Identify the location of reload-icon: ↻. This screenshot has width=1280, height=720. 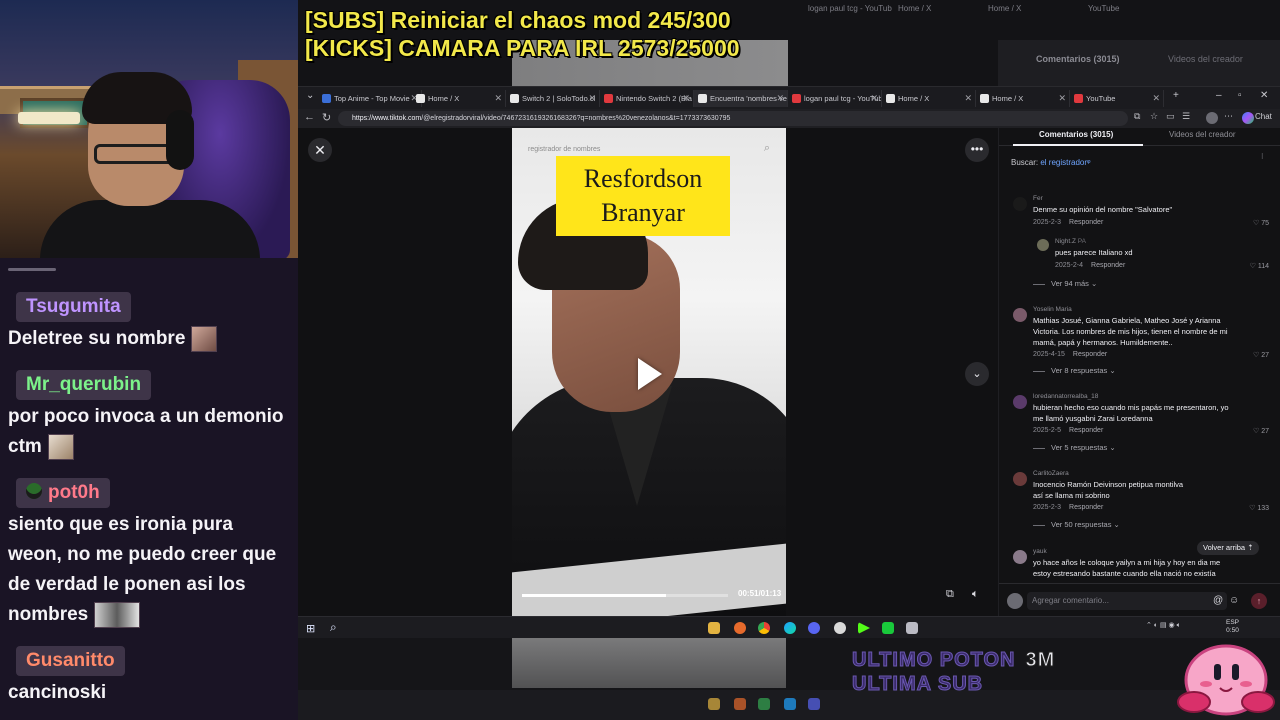
(326, 117).